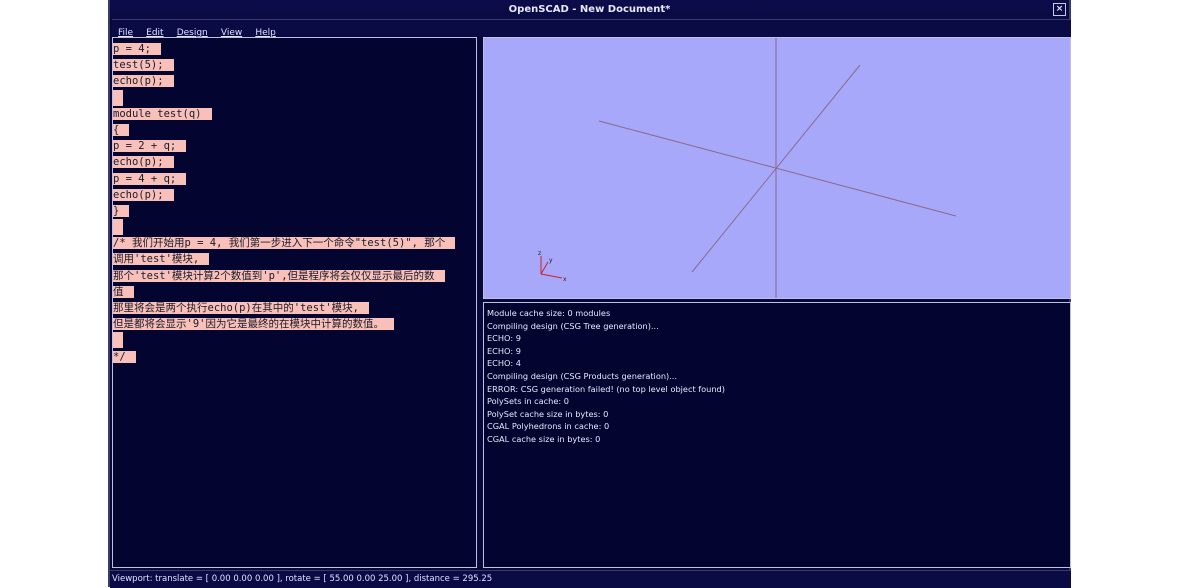 The height and width of the screenshot is (588, 1190). What do you see at coordinates (504, 363) in the screenshot?
I see `console-line: ECHO: 4` at bounding box center [504, 363].